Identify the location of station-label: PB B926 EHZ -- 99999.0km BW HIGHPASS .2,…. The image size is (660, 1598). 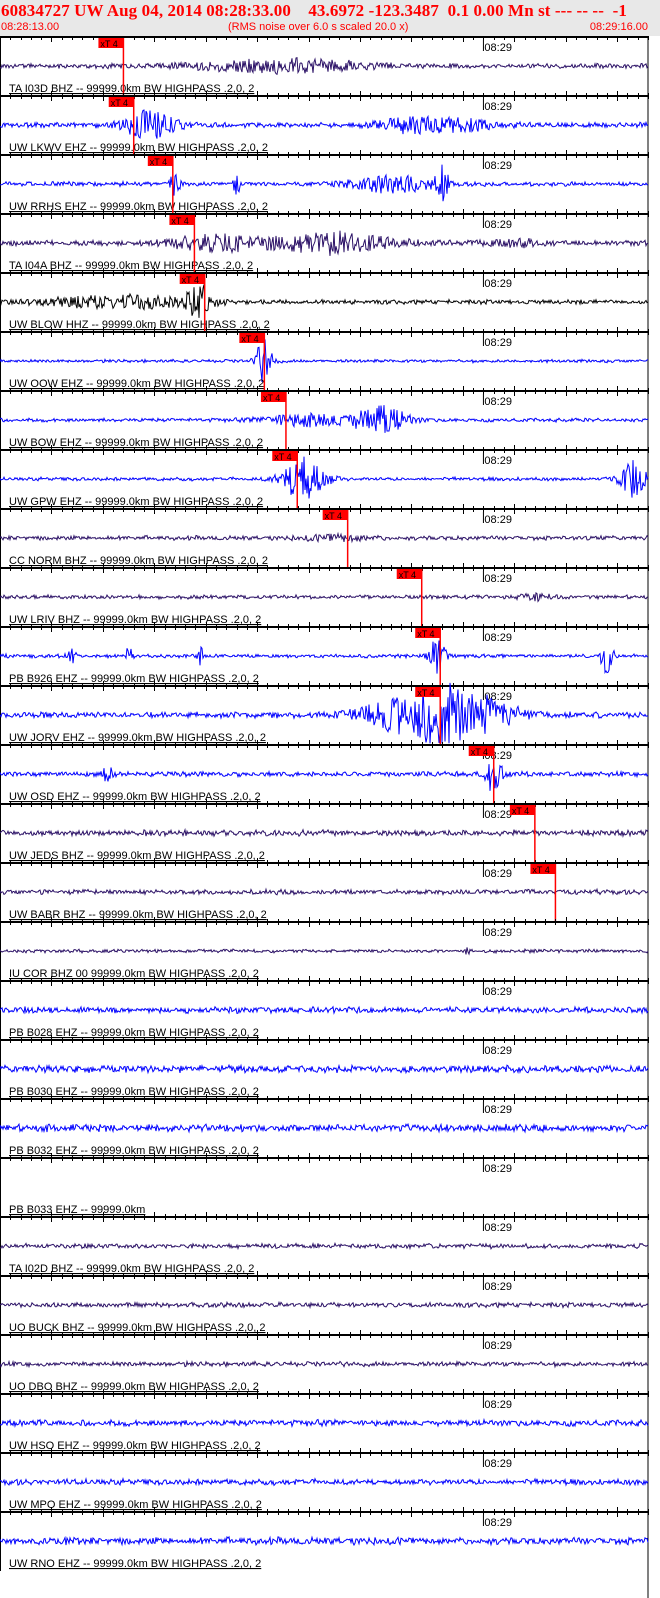
(134, 679).